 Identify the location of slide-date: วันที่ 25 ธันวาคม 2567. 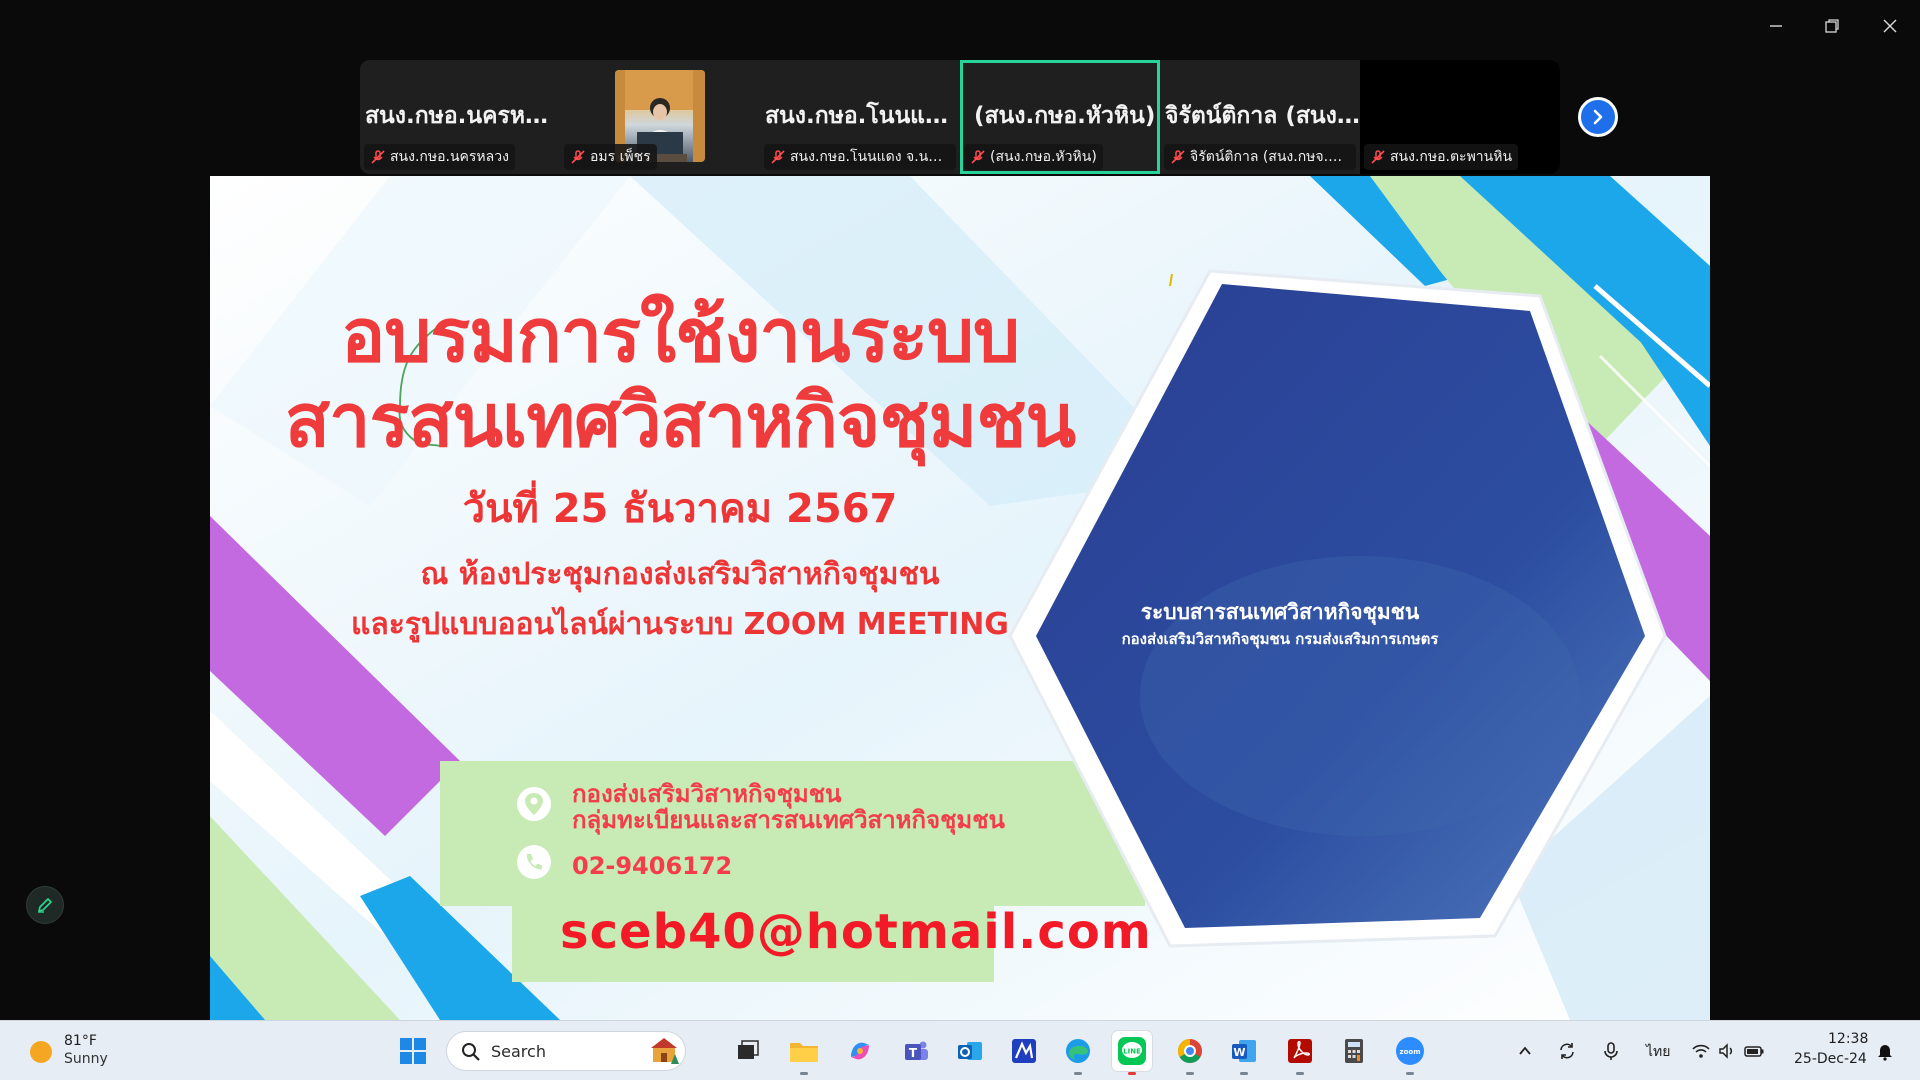
(680, 509).